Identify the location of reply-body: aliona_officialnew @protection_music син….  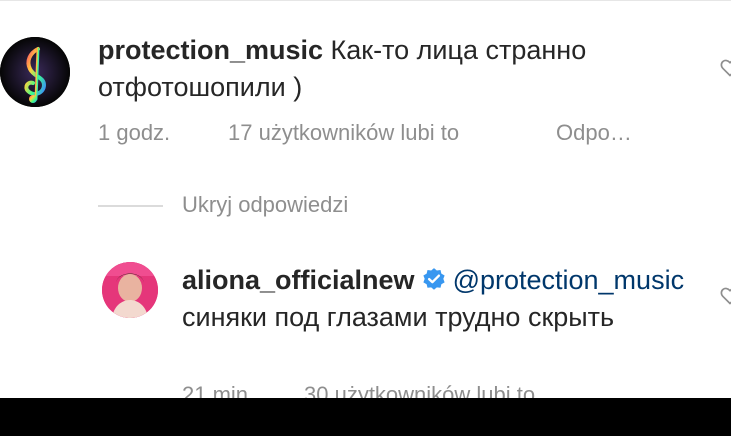
(442, 299).